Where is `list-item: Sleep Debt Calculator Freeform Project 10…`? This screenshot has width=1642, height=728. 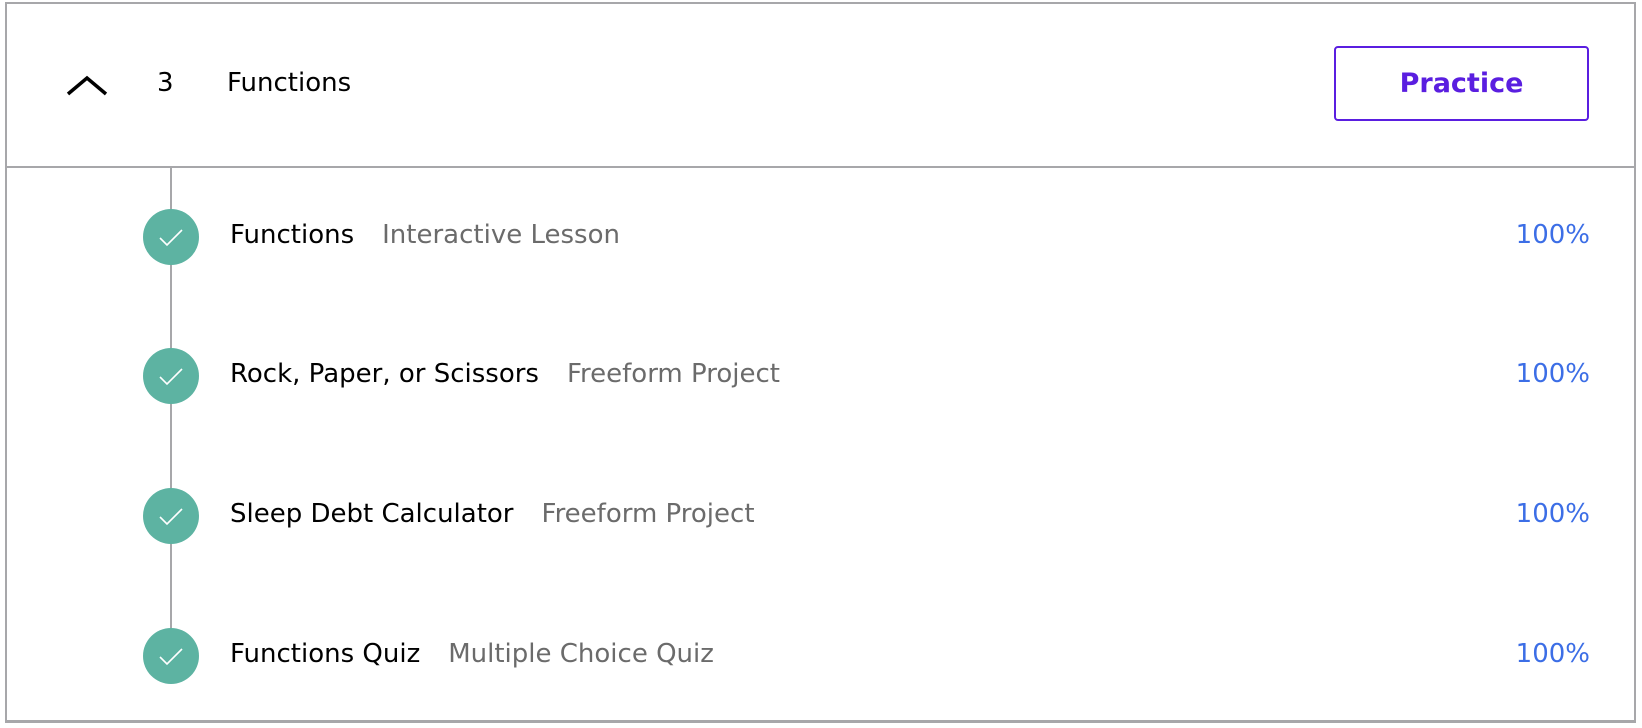
list-item: Sleep Debt Calculator Freeform Project 10… is located at coordinates (820, 516).